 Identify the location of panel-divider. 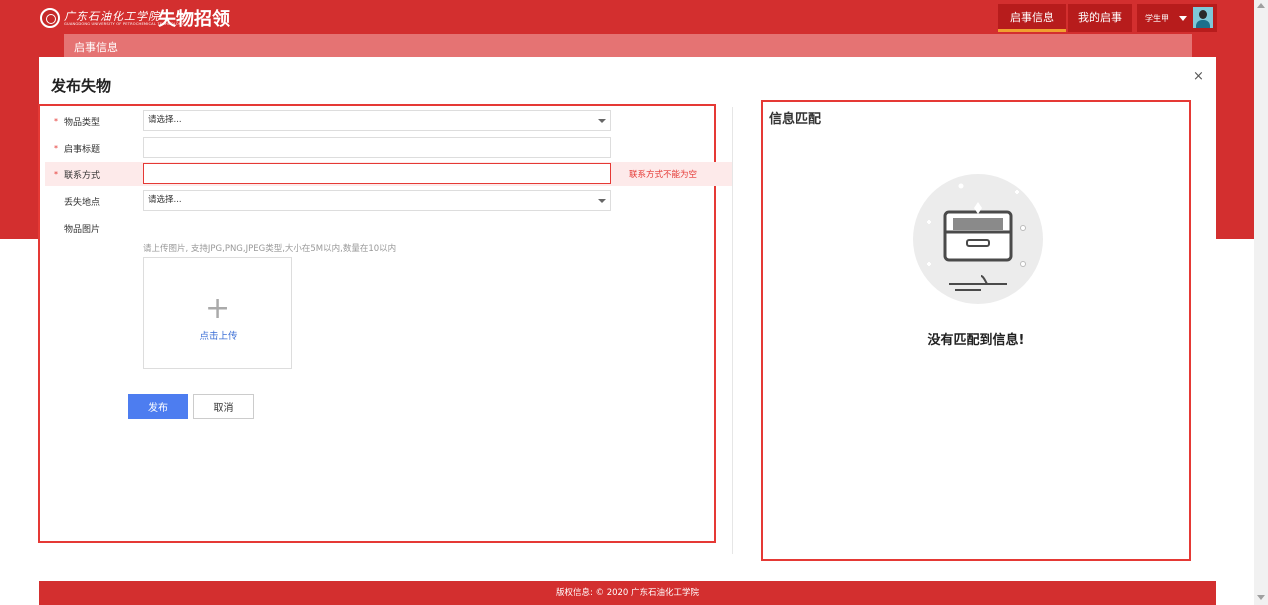
(732, 330).